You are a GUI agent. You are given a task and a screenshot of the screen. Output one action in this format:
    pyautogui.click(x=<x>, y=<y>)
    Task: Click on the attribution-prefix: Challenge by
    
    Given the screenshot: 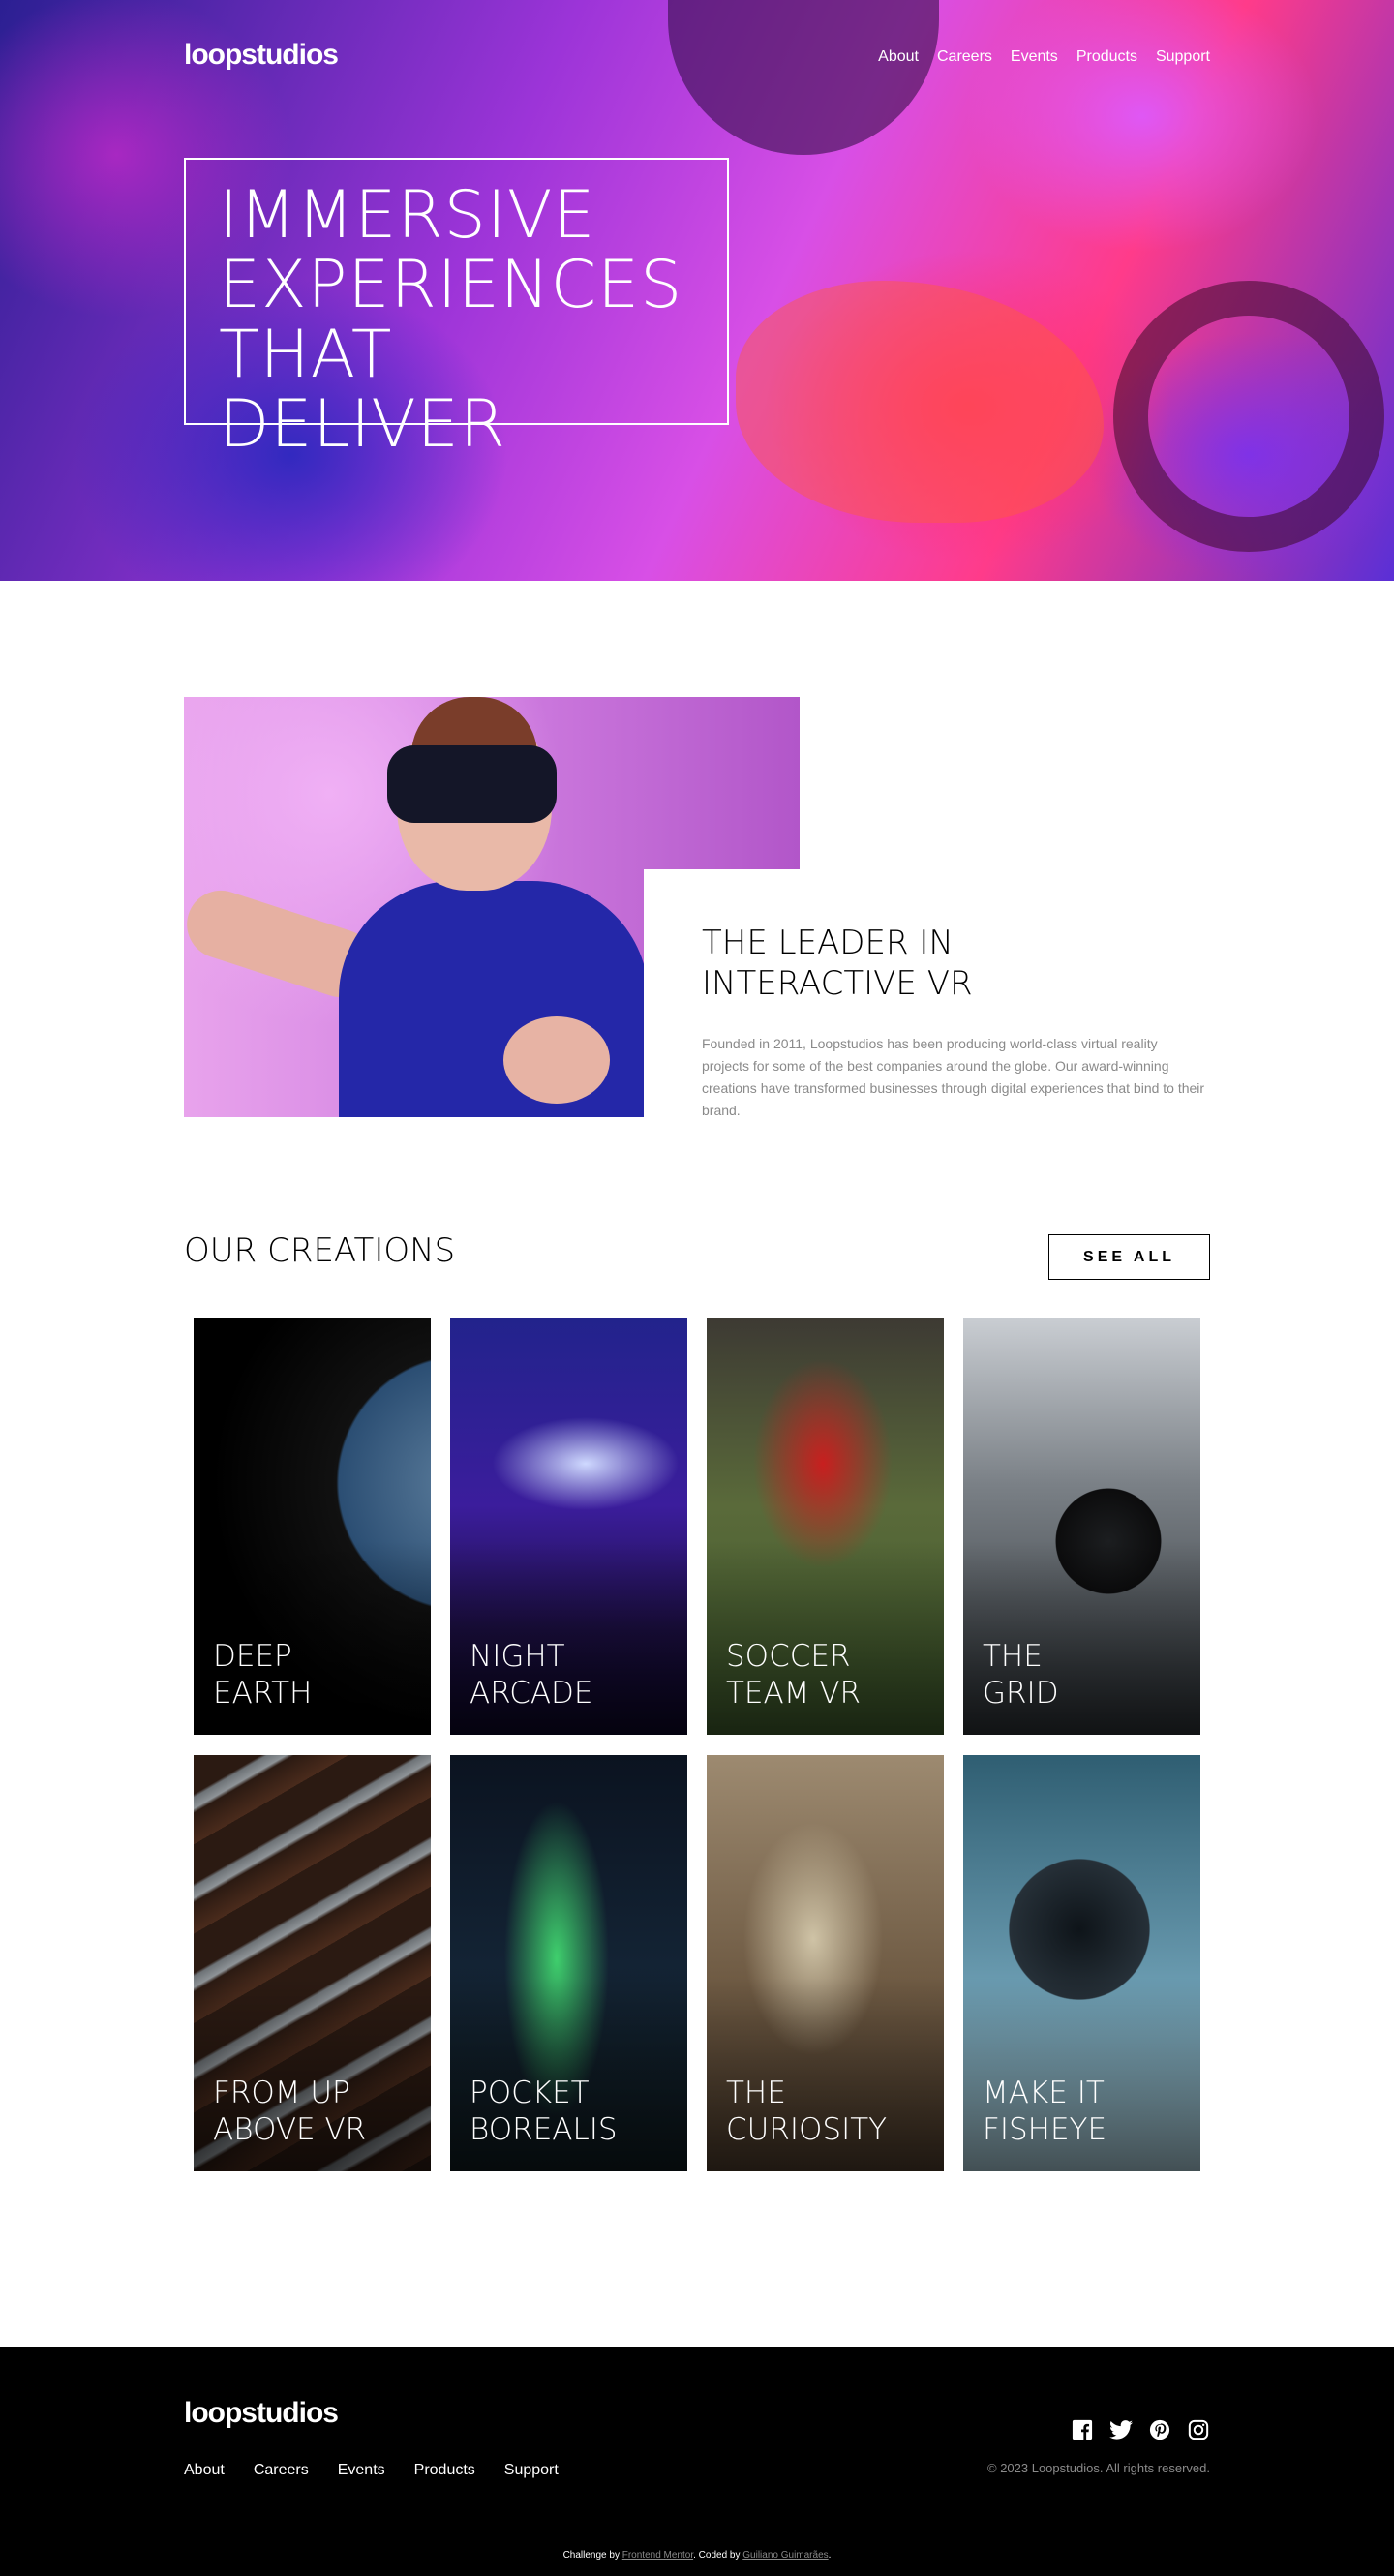 What is the action you would take?
    pyautogui.click(x=591, y=2555)
    